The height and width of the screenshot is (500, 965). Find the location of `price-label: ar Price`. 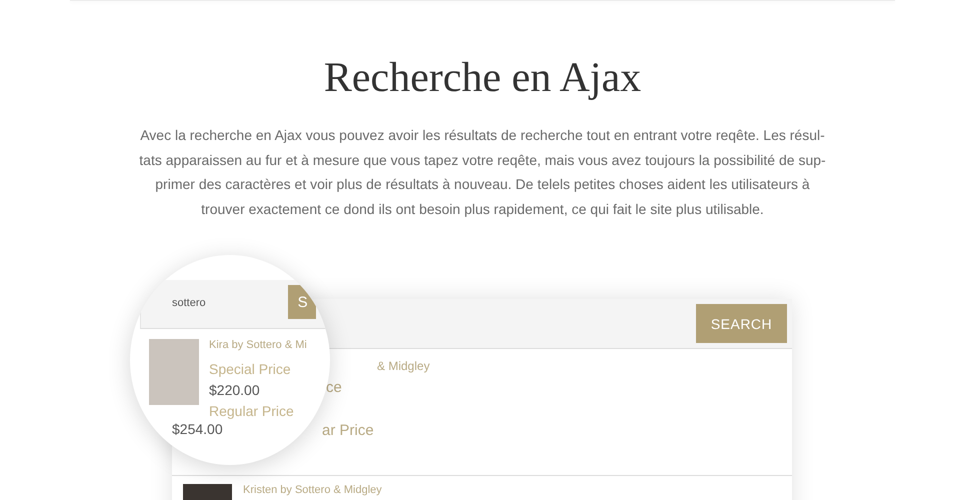

price-label: ar Price is located at coordinates (348, 430).